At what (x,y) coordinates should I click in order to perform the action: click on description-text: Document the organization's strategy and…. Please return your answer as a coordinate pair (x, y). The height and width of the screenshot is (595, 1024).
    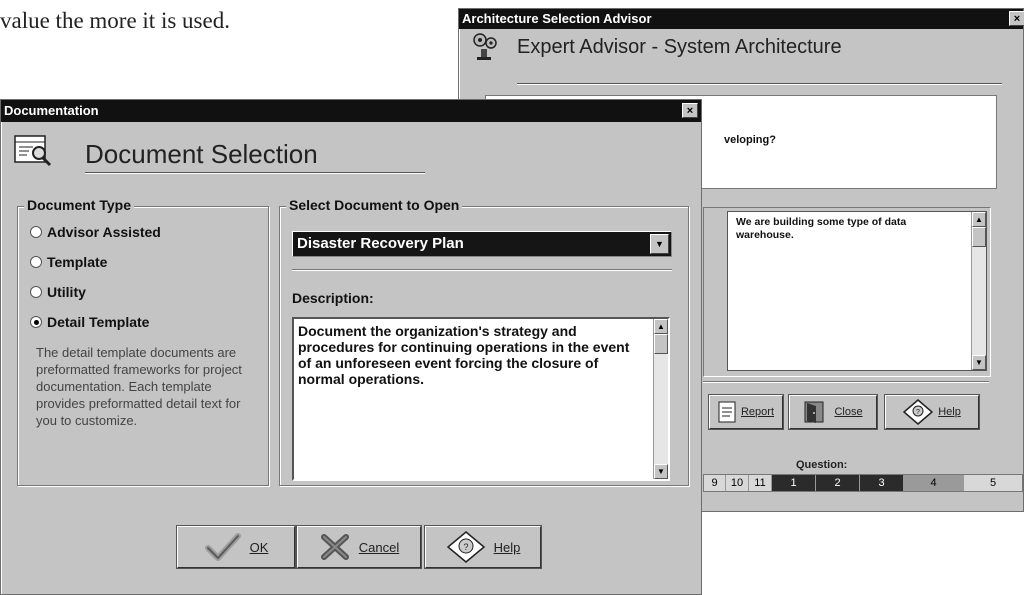
    Looking at the image, I should click on (464, 355).